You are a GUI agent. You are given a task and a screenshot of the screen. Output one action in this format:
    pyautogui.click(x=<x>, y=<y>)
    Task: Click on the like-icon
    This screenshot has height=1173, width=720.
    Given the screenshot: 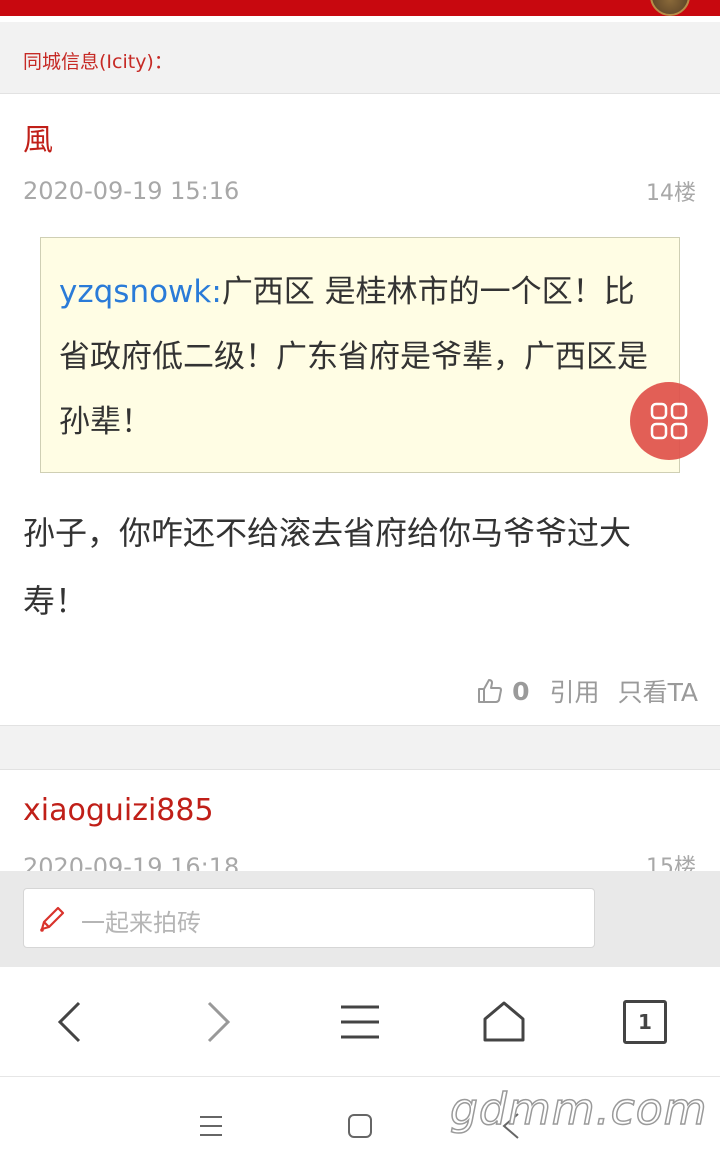 What is the action you would take?
    pyautogui.click(x=490, y=691)
    